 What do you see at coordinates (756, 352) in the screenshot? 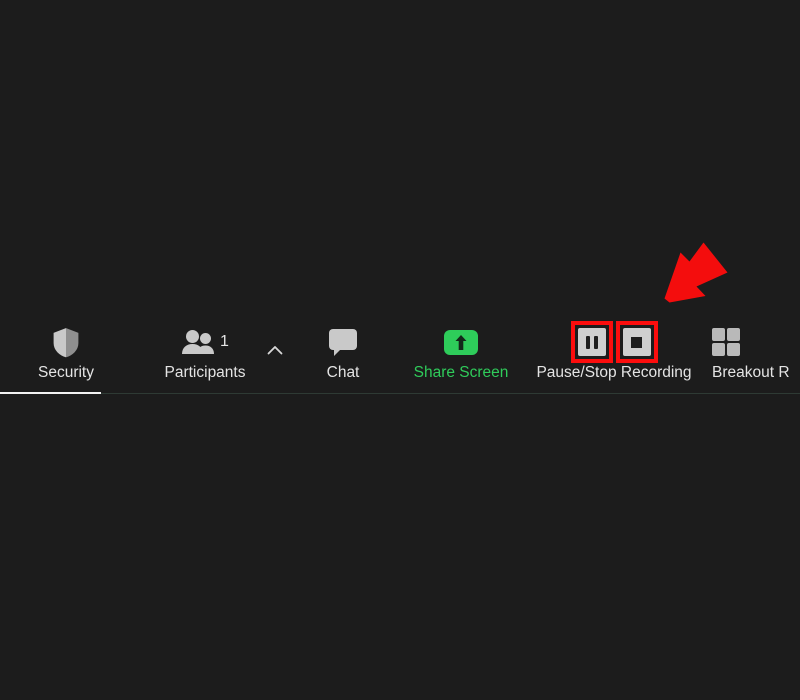
I see `toolbar-item-breakout-rooms: Breakout R` at bounding box center [756, 352].